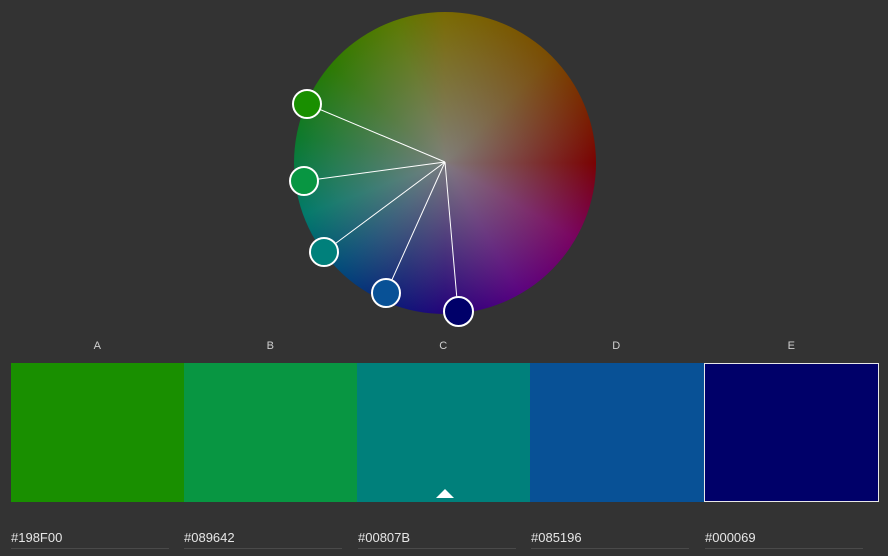 The height and width of the screenshot is (556, 888). I want to click on swatch-label-e: E, so click(791, 346).